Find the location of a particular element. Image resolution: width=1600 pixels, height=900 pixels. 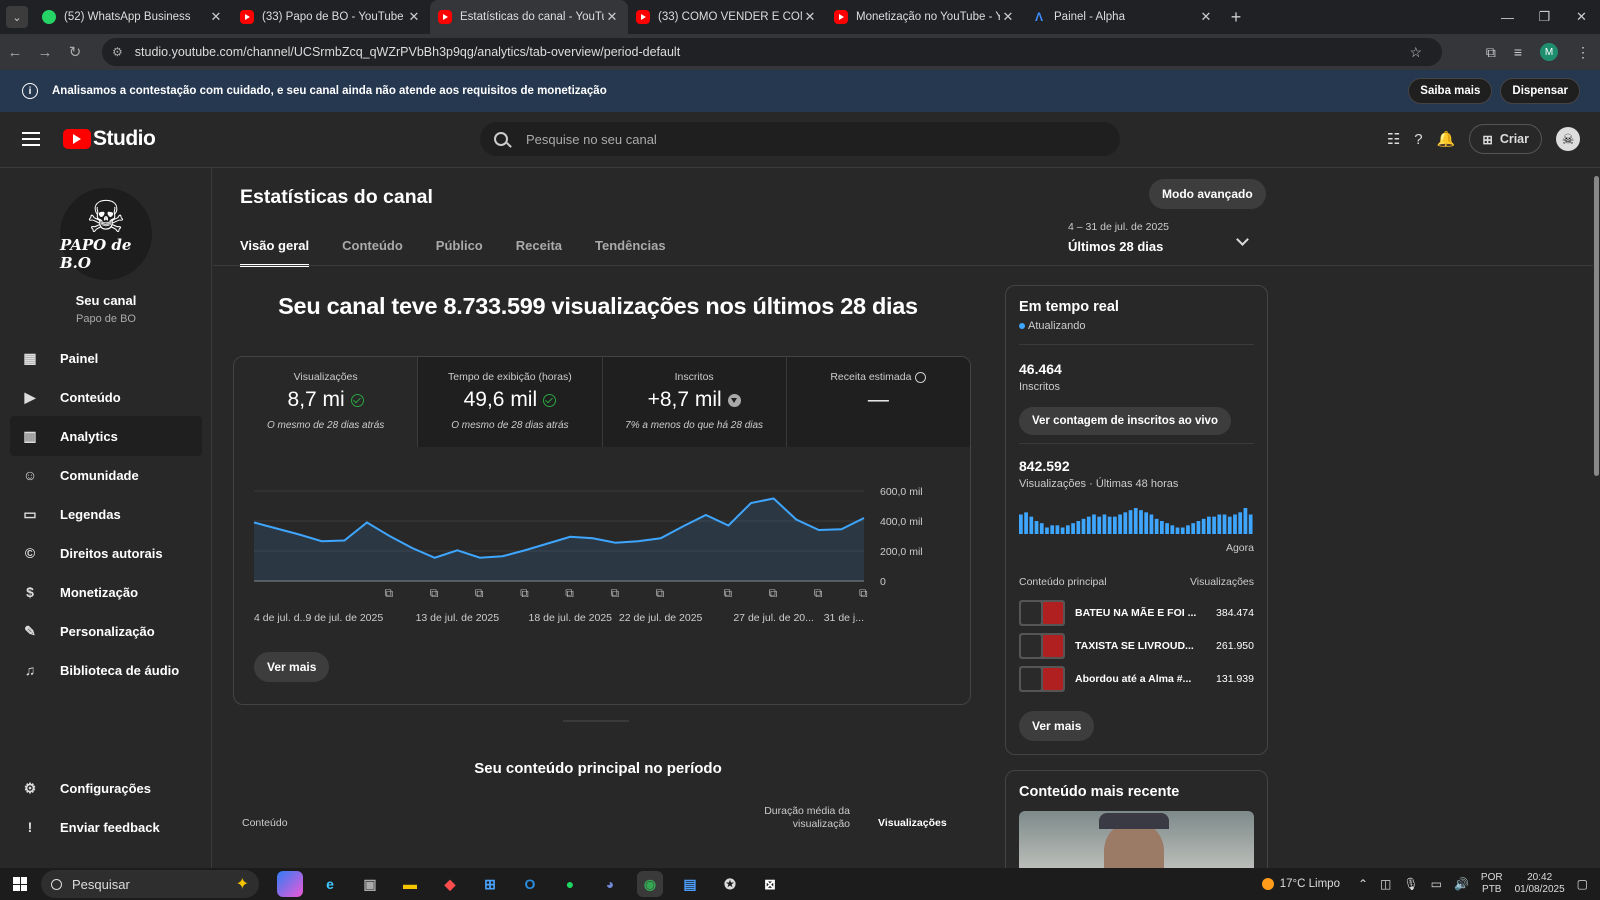

reload-icon: ↻ is located at coordinates (75, 52).